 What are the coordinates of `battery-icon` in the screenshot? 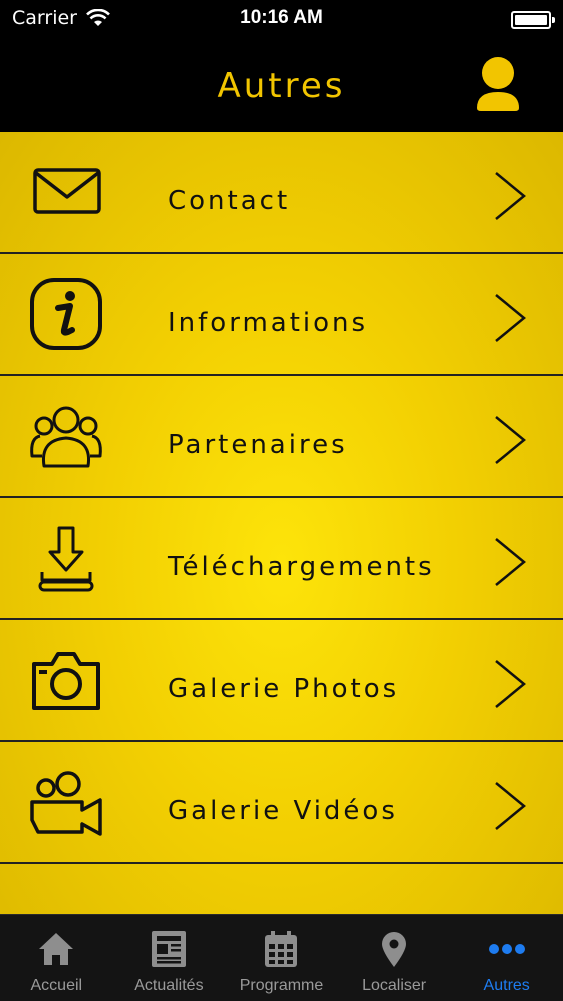 It's located at (533, 20).